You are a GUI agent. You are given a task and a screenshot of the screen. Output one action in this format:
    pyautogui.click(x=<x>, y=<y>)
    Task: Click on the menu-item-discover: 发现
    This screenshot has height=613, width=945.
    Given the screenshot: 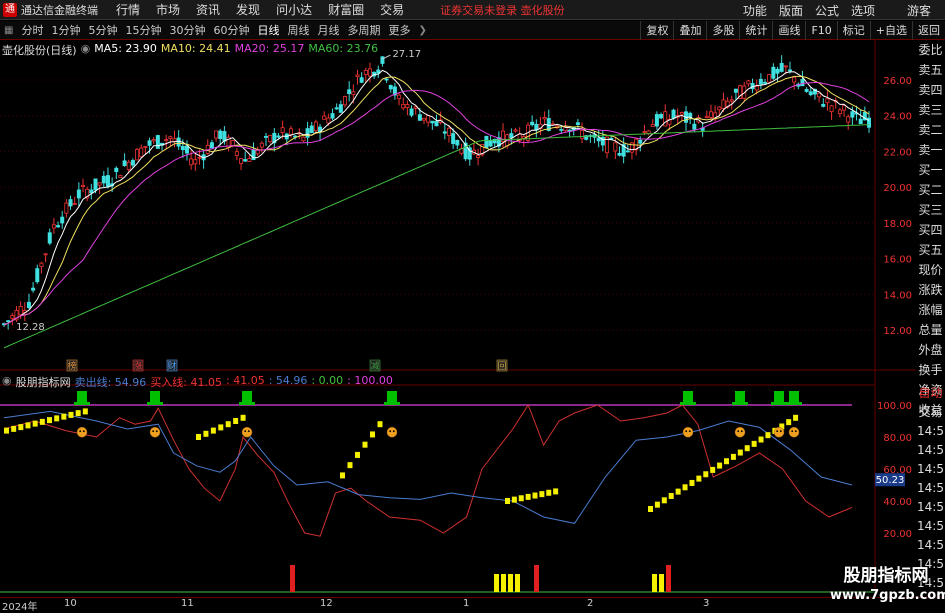 What is the action you would take?
    pyautogui.click(x=248, y=9)
    